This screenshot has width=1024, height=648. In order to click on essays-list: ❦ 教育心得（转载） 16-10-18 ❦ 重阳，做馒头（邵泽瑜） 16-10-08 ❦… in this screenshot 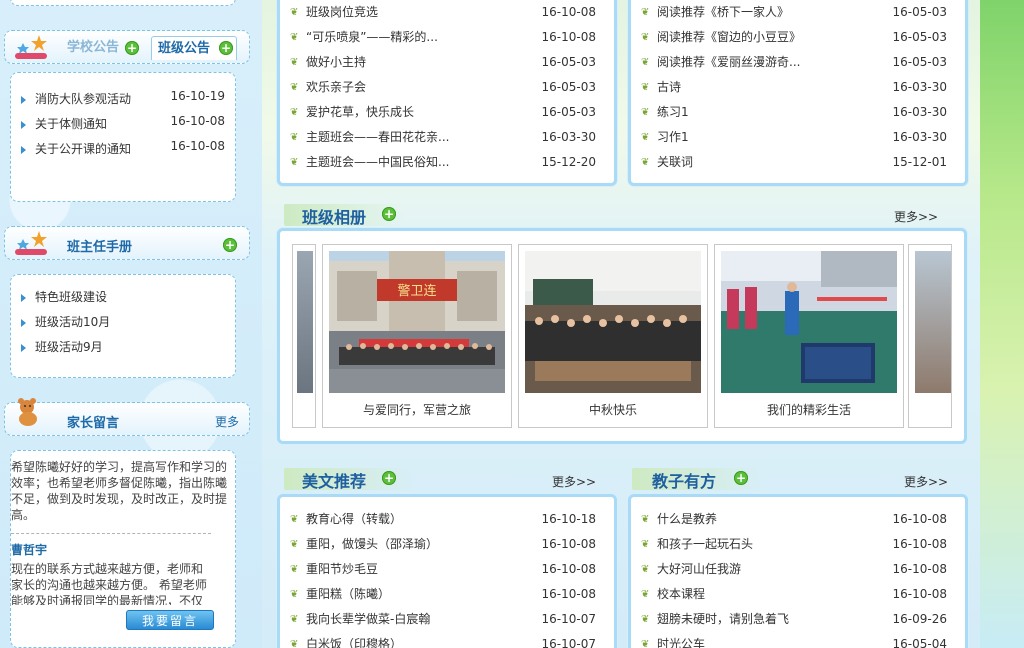, I will do `click(447, 572)`.